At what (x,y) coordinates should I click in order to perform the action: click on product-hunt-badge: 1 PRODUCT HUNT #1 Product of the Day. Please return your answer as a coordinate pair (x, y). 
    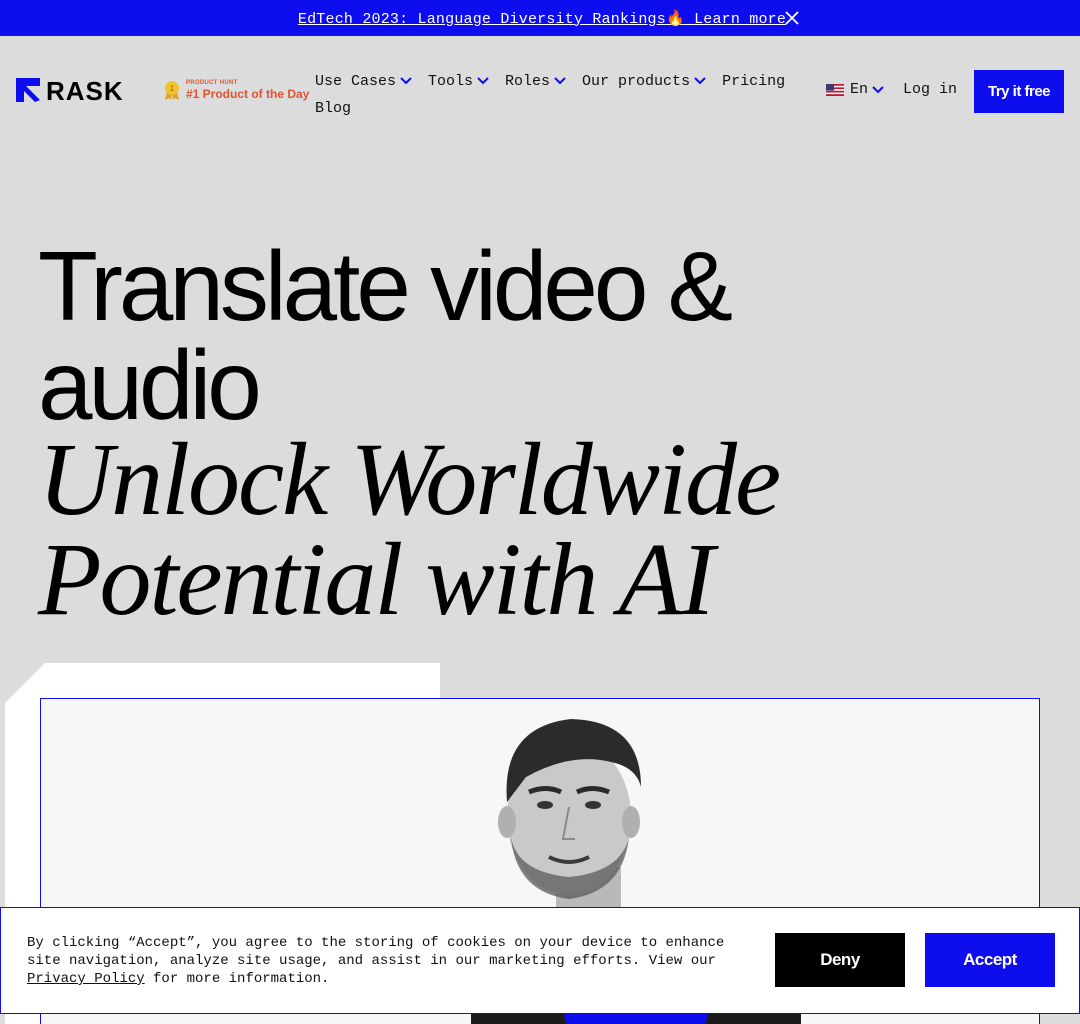
    Looking at the image, I should click on (236, 90).